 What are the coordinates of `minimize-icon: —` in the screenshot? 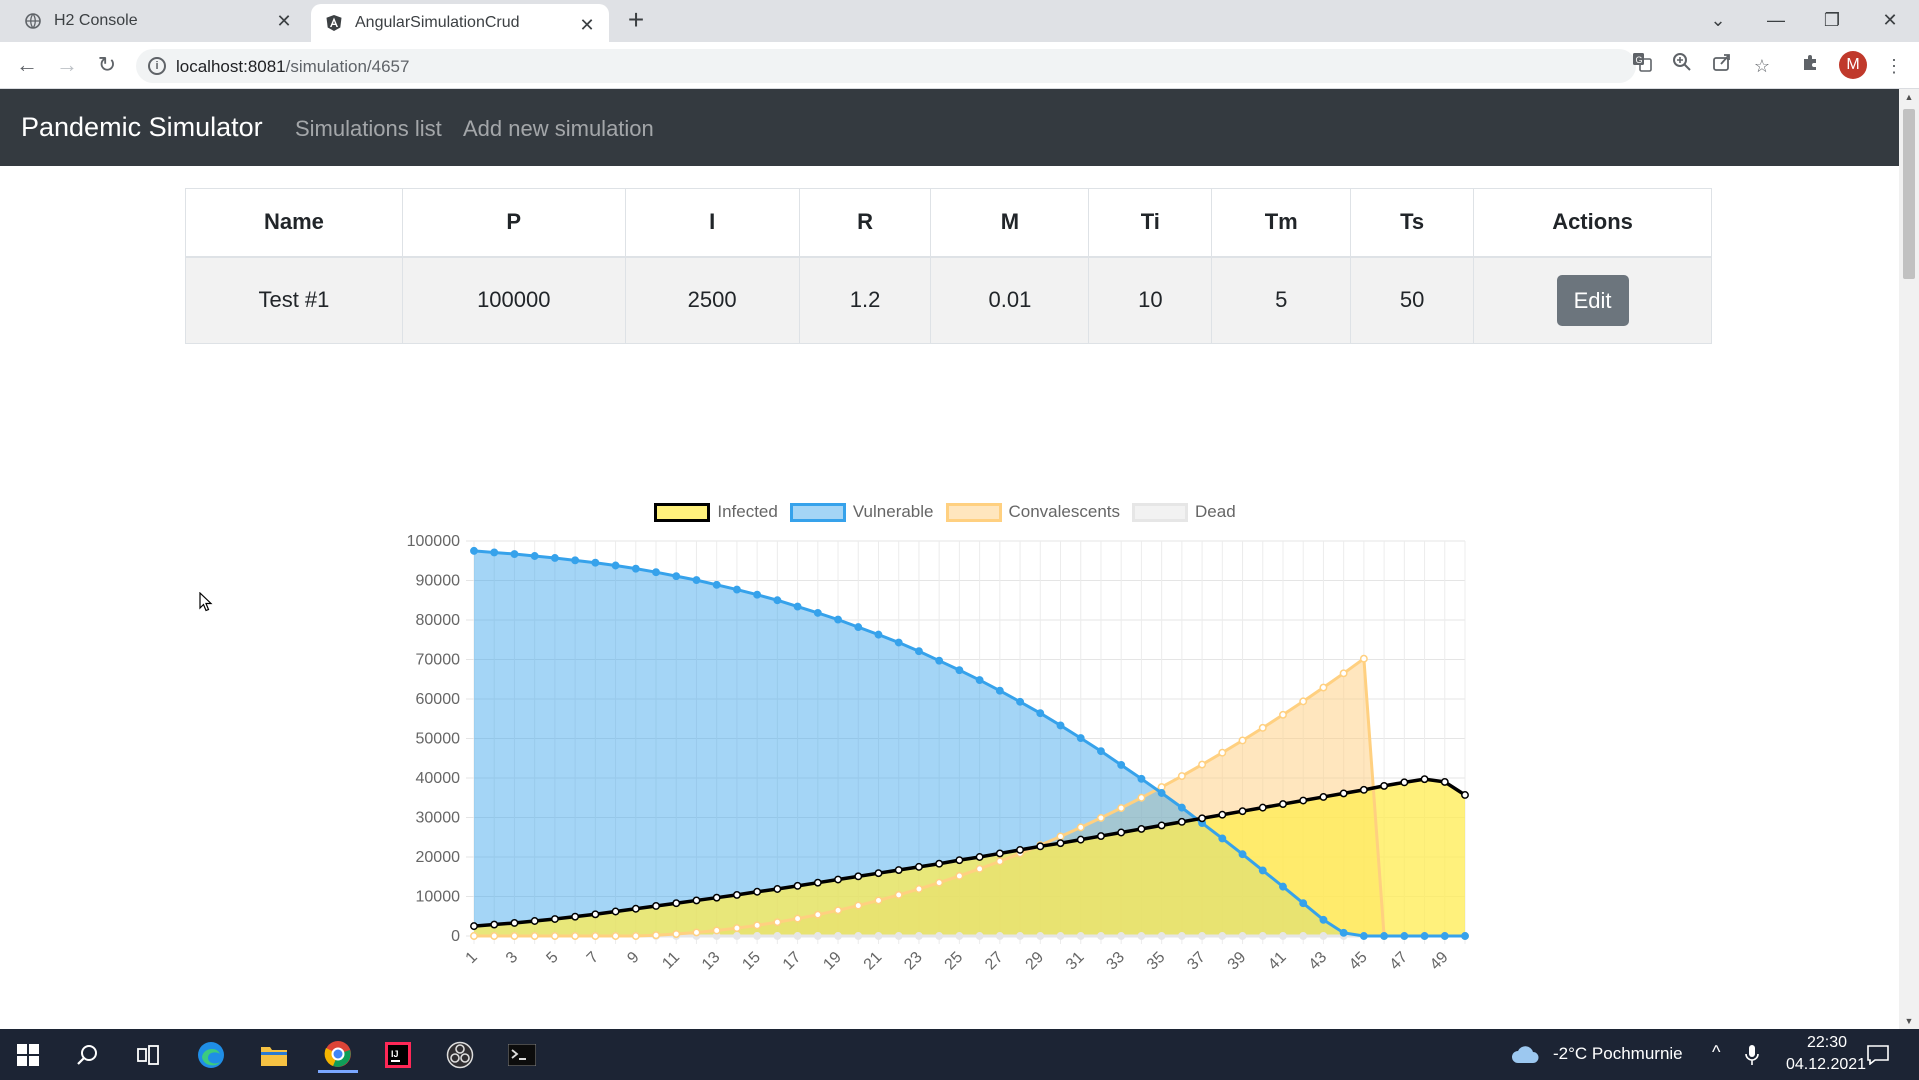 It's located at (1776, 20).